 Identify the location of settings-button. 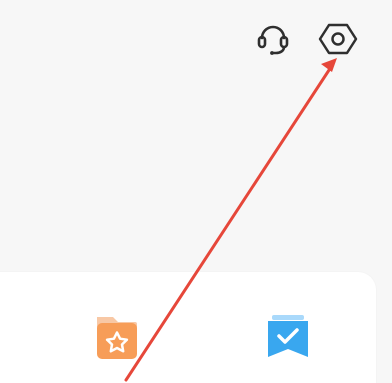
(338, 39).